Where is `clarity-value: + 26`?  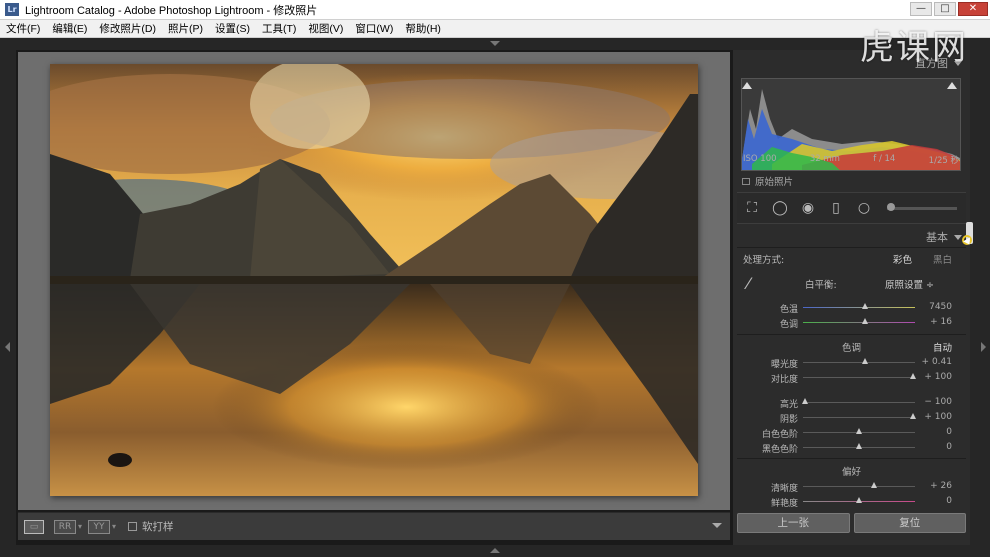 clarity-value: + 26 is located at coordinates (941, 486).